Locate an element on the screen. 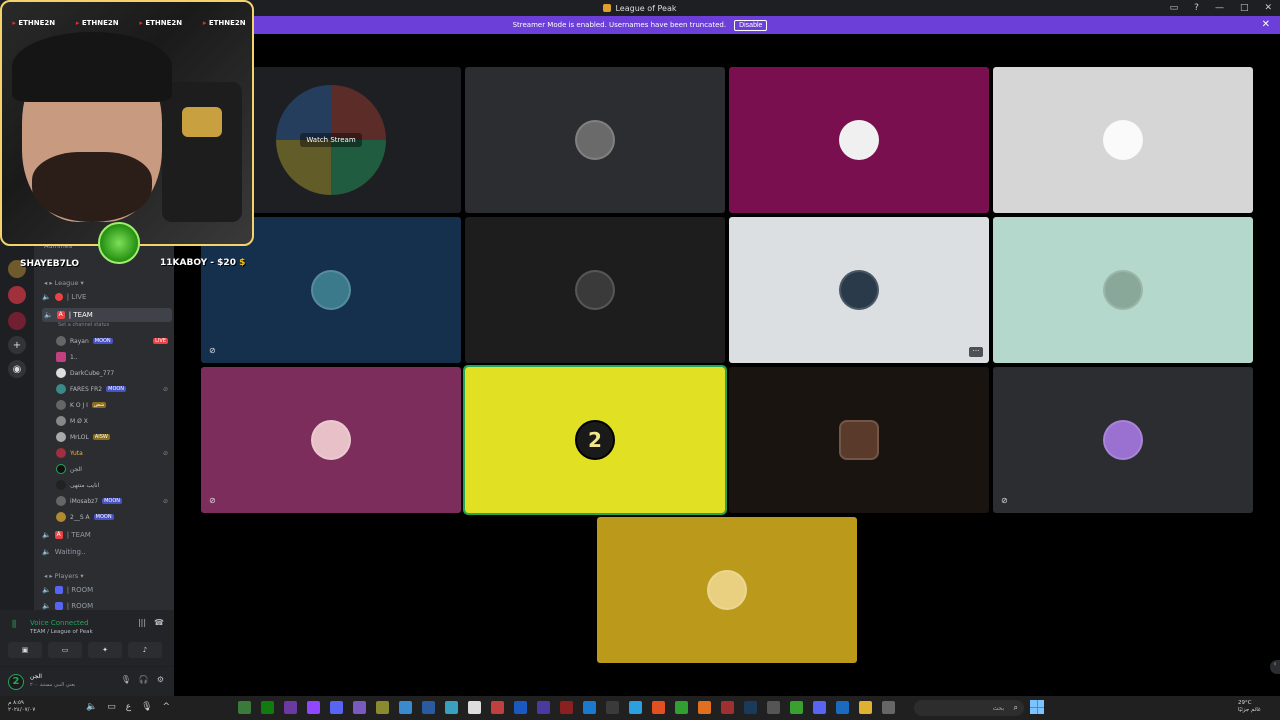  speaker-icon: 🔈 is located at coordinates (91, 707).